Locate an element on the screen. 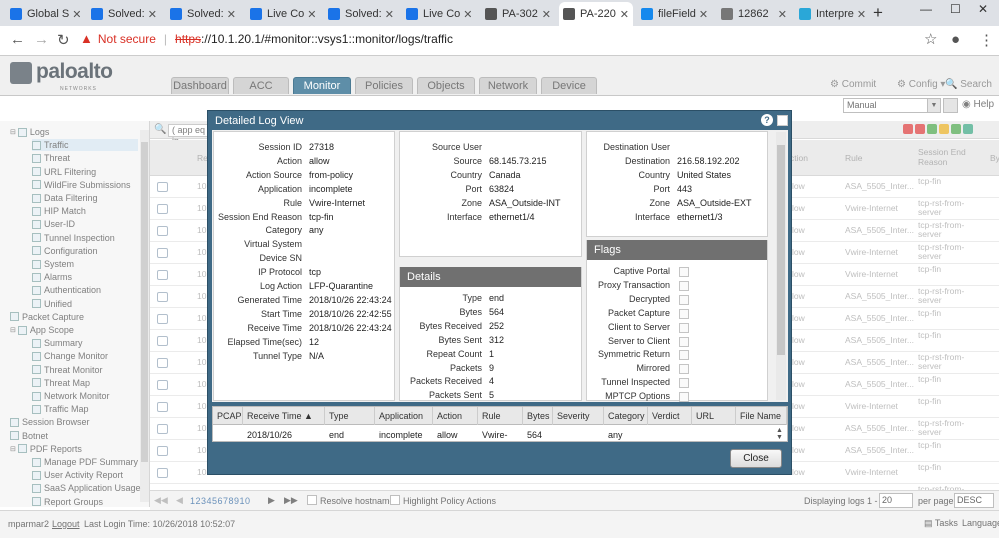 The height and width of the screenshot is (538, 999). col-file-name: File Name is located at coordinates (761, 416).